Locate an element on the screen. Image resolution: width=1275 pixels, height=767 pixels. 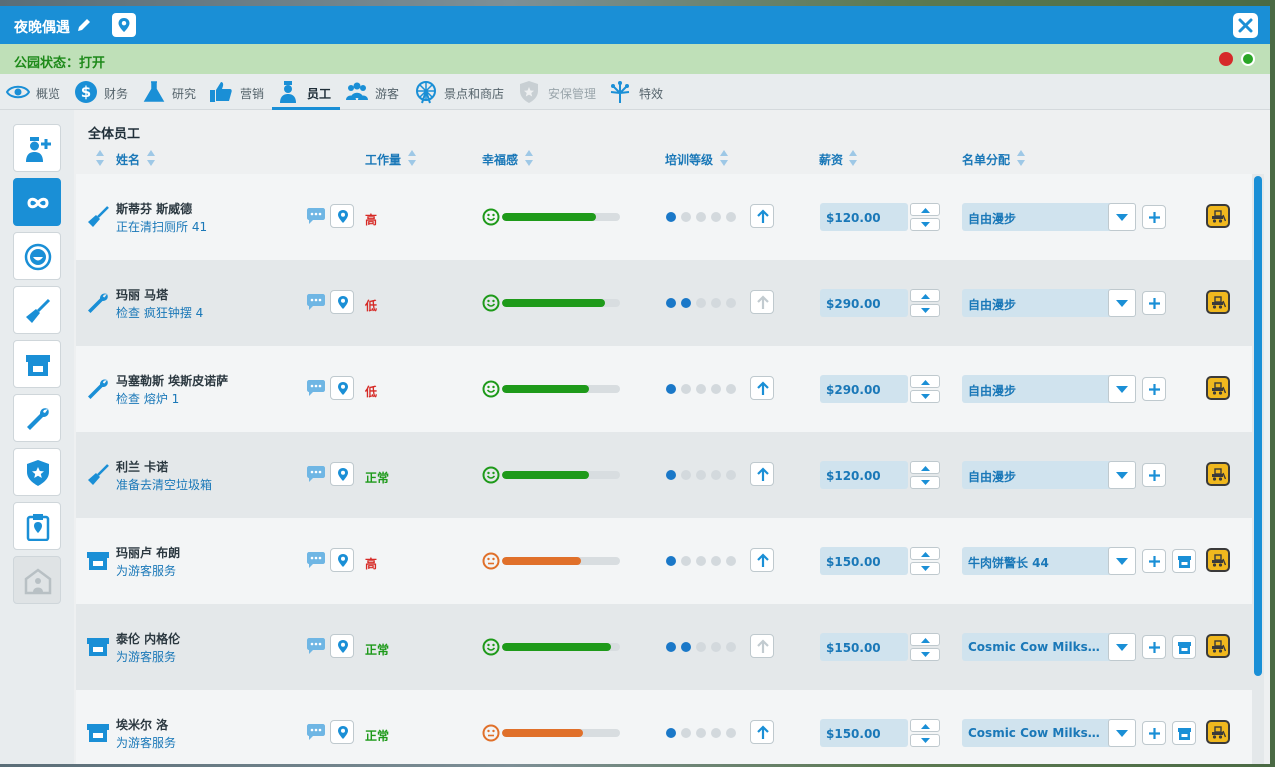
scrollbar-thumb is located at coordinates (1258, 426).